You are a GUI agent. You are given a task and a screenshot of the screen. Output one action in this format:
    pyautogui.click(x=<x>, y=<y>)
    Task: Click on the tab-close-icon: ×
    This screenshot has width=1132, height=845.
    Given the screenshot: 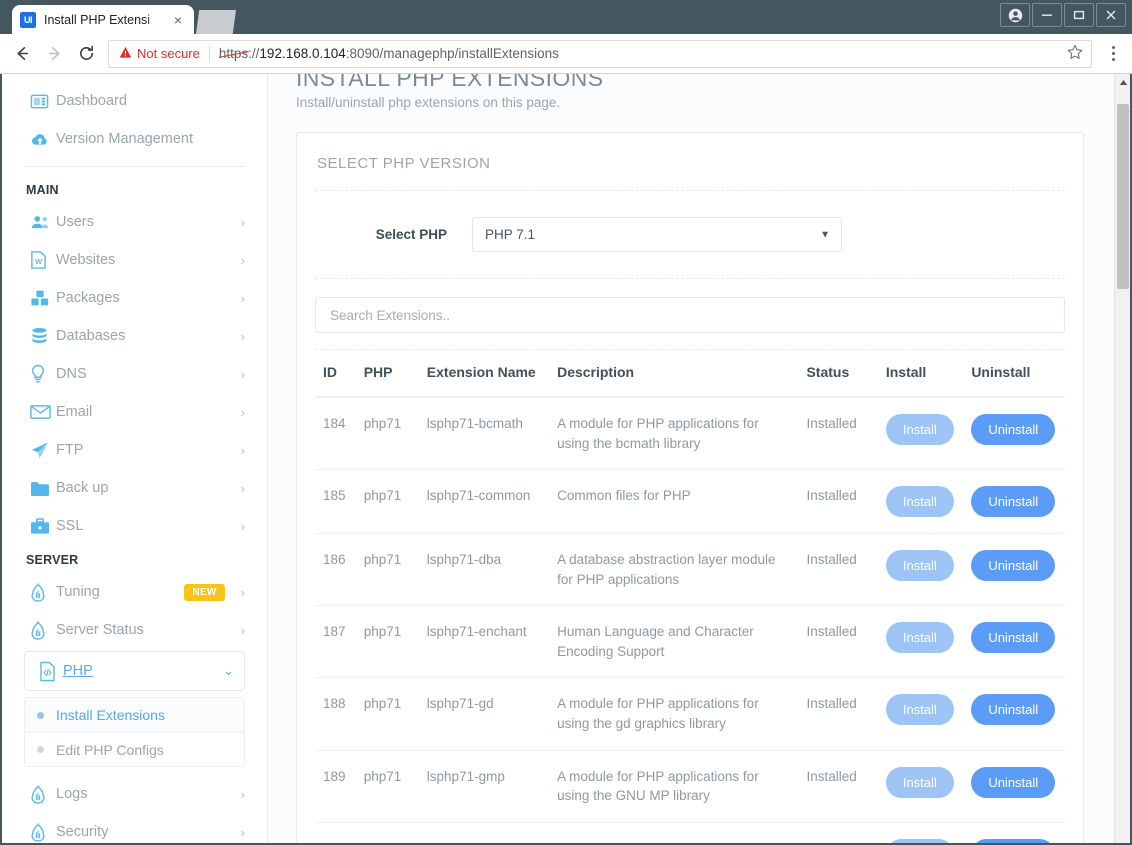 What is the action you would take?
    pyautogui.click(x=178, y=20)
    